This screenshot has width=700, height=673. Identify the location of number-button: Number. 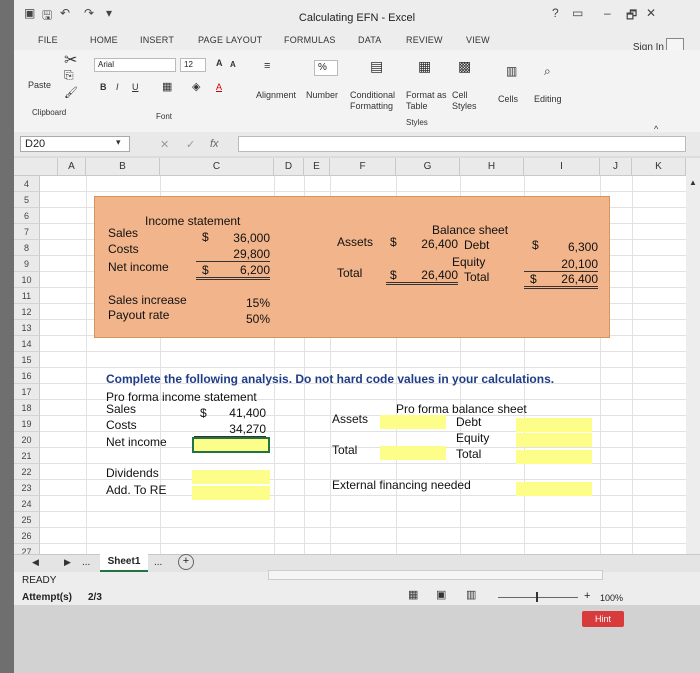
(322, 95).